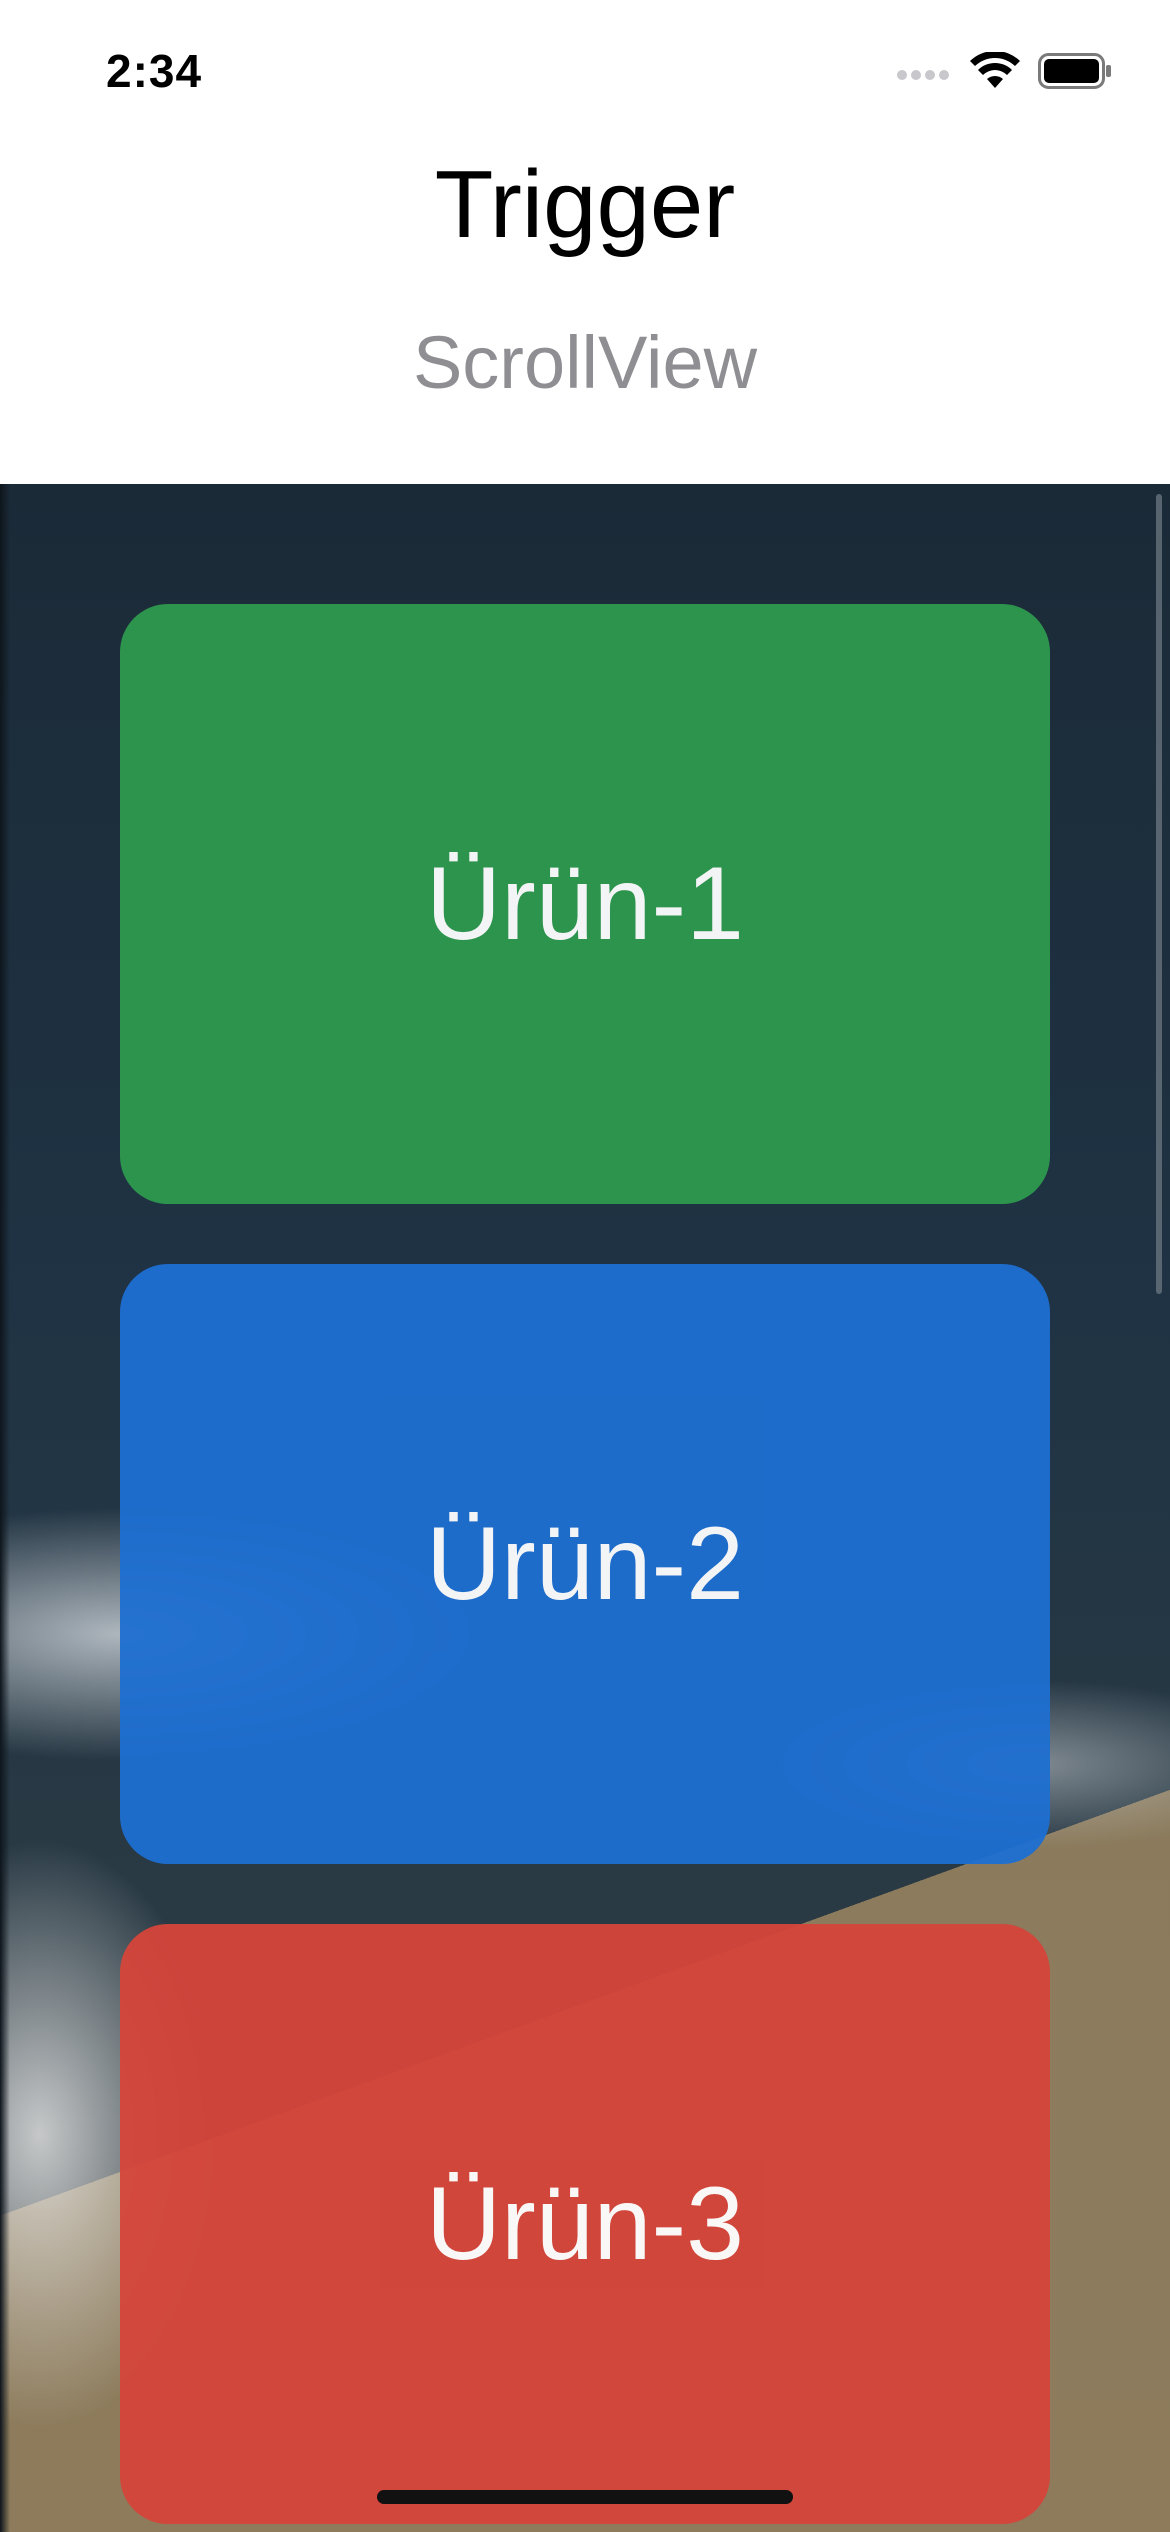  Describe the element at coordinates (585, 312) in the screenshot. I see `navigation-header: Trigger ScrollView` at that location.